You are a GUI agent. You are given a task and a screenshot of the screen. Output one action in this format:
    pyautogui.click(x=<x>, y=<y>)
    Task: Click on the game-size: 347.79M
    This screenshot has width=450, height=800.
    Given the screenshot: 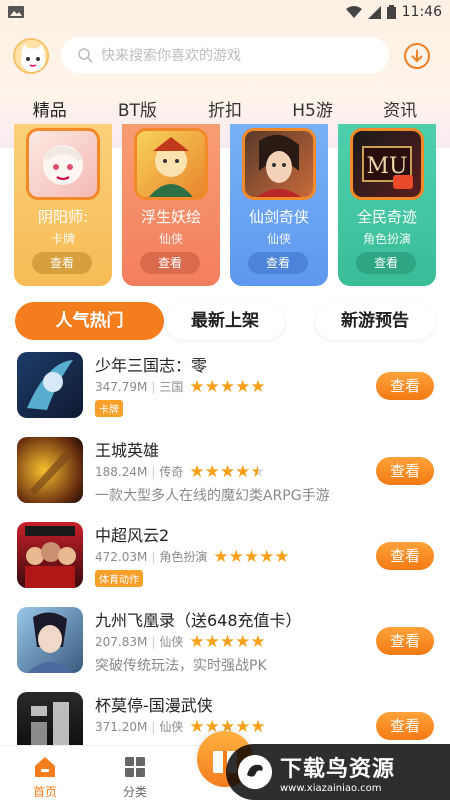 What is the action you would take?
    pyautogui.click(x=121, y=386)
    